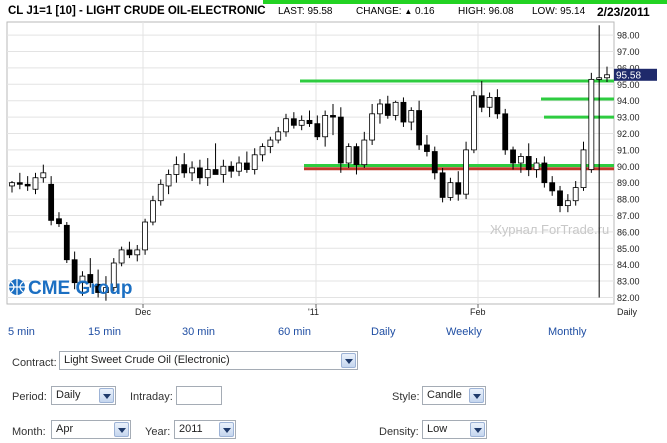  Describe the element at coordinates (294, 332) in the screenshot. I see `interval-60min: 60 min` at that location.